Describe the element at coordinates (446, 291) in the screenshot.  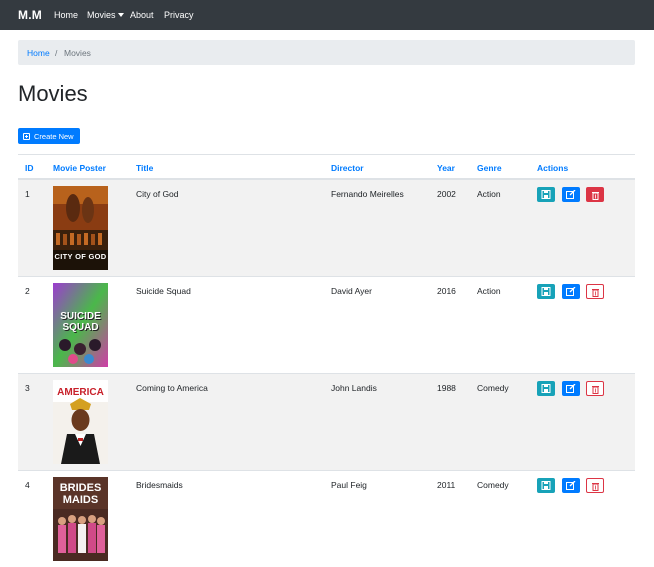
I see `cell-year: 2016` at that location.